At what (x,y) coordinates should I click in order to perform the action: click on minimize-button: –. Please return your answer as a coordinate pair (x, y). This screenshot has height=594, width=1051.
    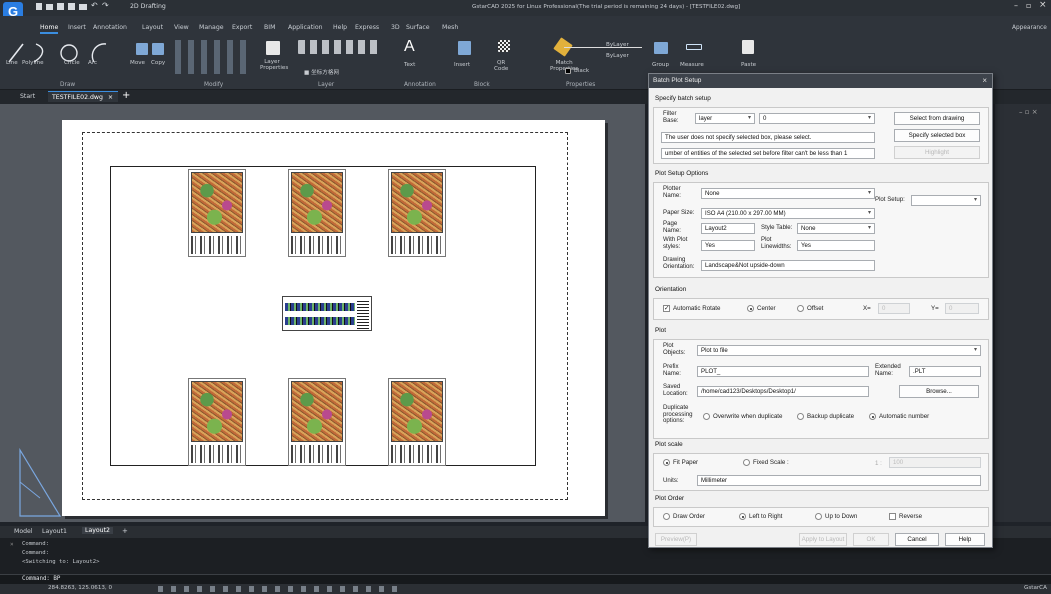
    Looking at the image, I should click on (1016, 5).